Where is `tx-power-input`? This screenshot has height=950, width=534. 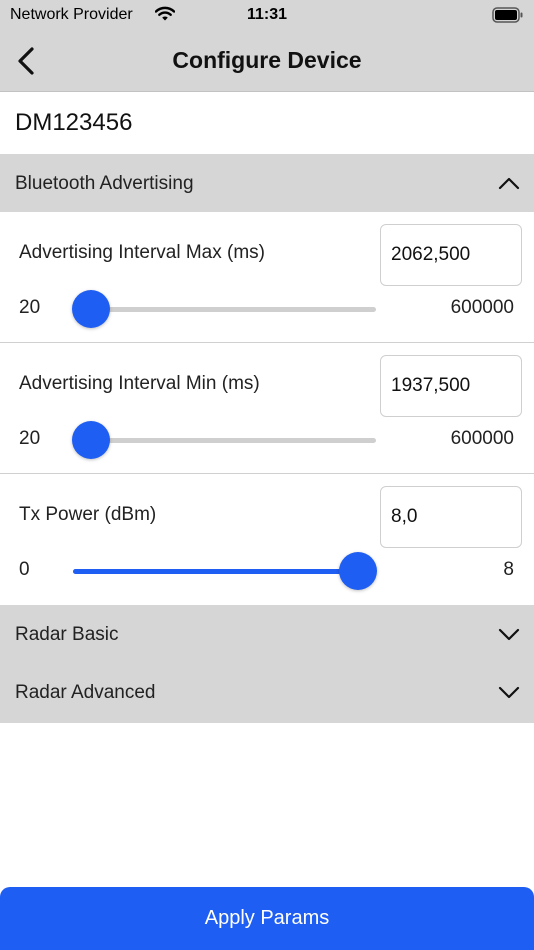
tx-power-input is located at coordinates (451, 517).